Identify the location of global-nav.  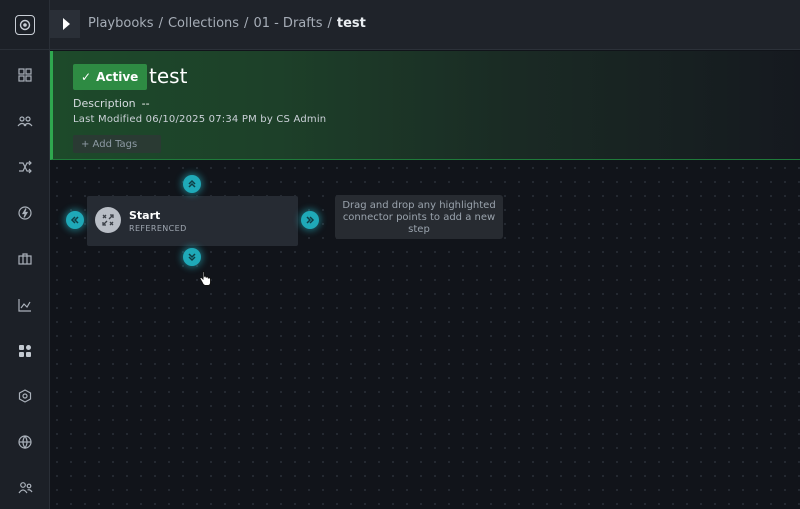
(25, 442).